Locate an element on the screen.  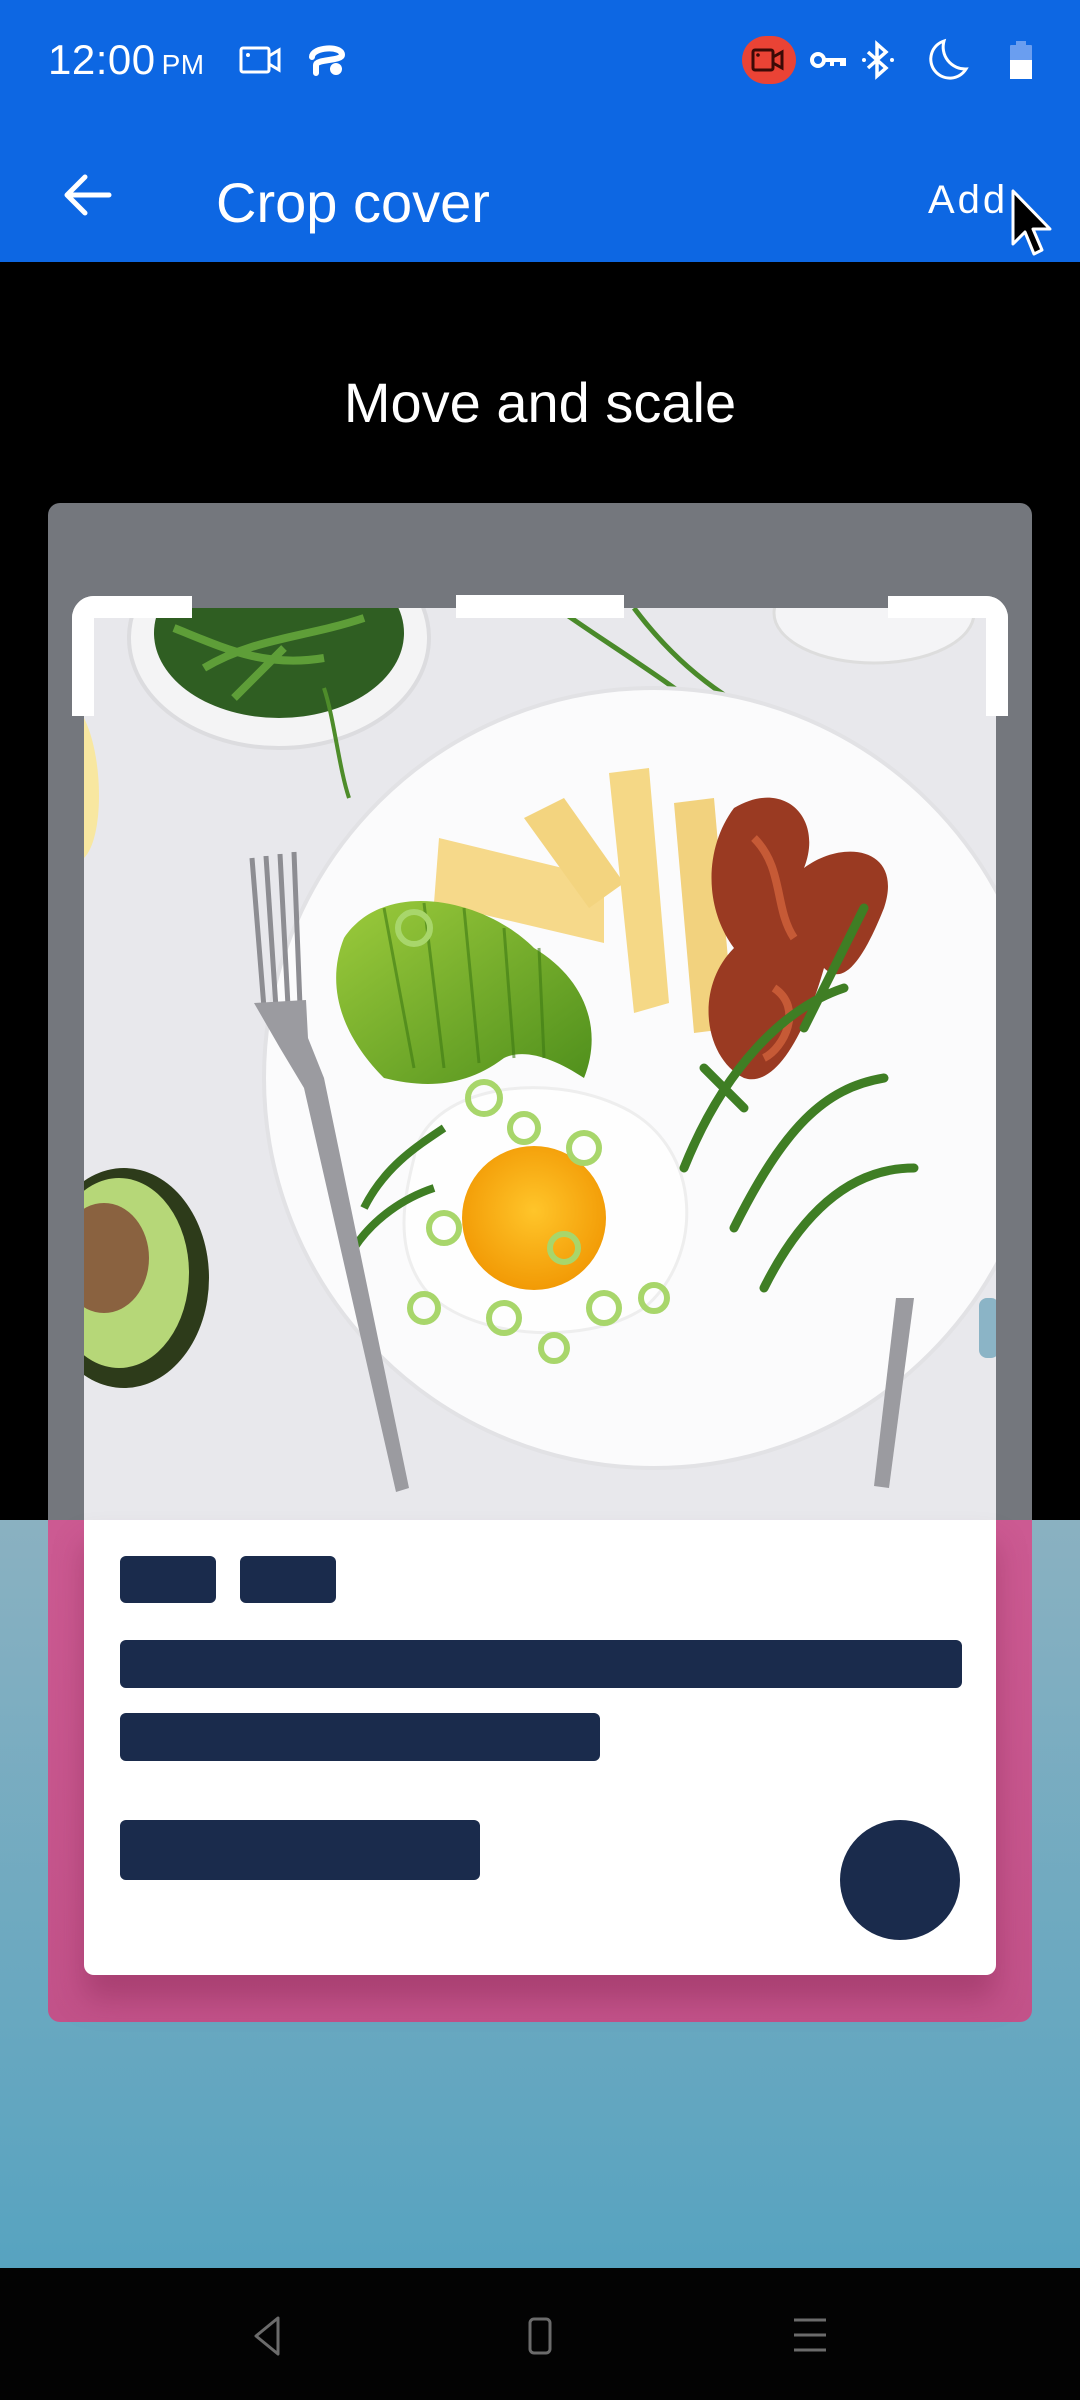
vpn-key-icon is located at coordinates (829, 60).